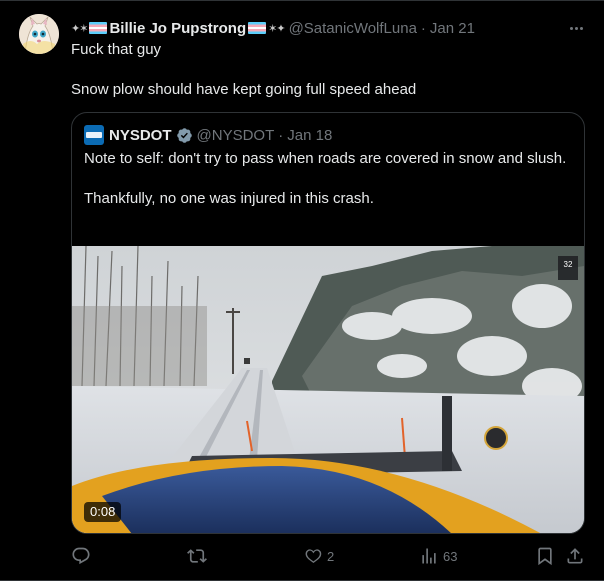 This screenshot has height=581, width=604. What do you see at coordinates (450, 556) in the screenshot?
I see `views-count: 63` at bounding box center [450, 556].